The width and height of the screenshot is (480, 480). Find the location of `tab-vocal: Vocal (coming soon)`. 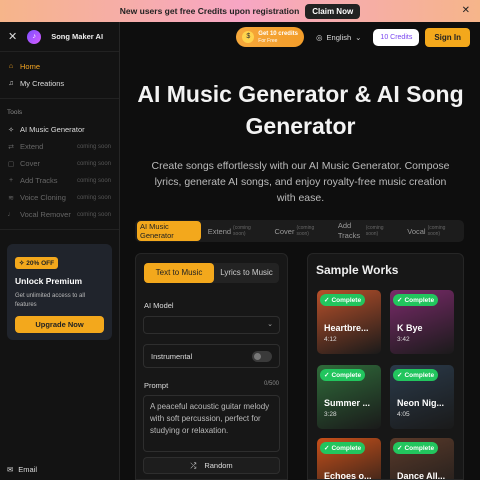

tab-vocal: Vocal (coming soon) is located at coordinates (433, 231).